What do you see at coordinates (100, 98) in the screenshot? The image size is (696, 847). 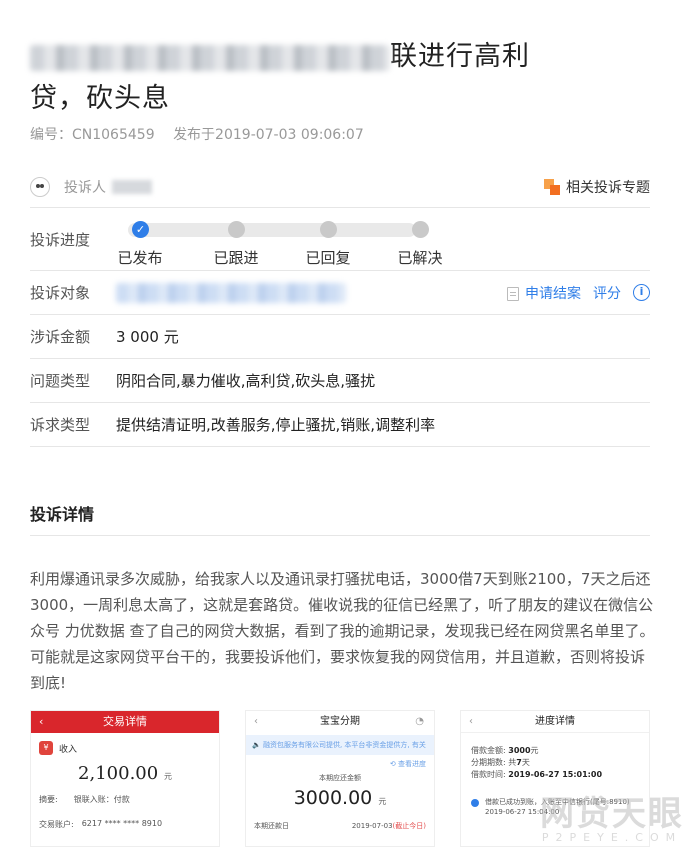 I see `title-line-2: 贷，砍头息` at bounding box center [100, 98].